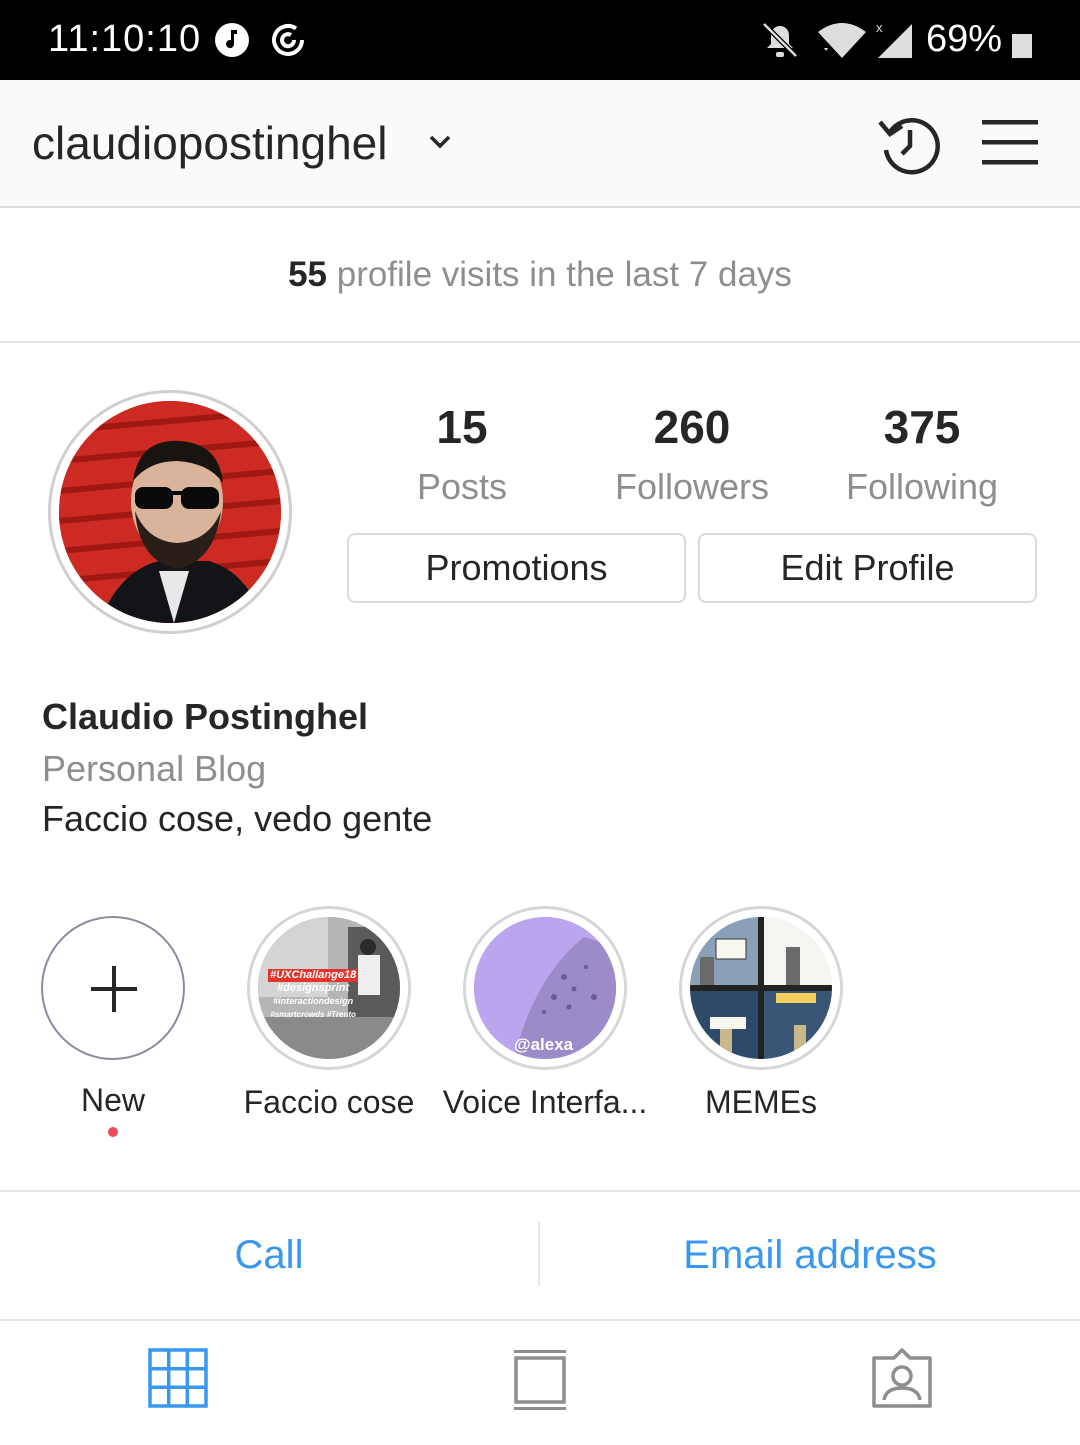  Describe the element at coordinates (544, 1044) in the screenshot. I see `highlight-overlay-text: @alexa` at that location.